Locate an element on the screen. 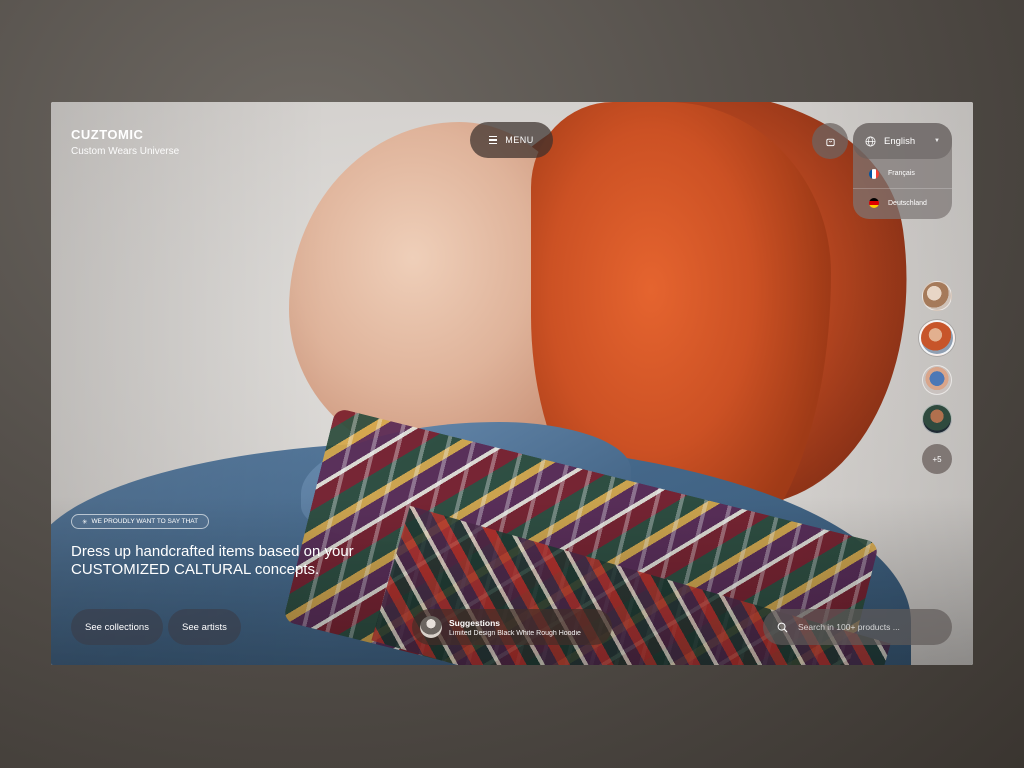 This screenshot has width=1024, height=768. menu-label: MENU is located at coordinates (519, 140).